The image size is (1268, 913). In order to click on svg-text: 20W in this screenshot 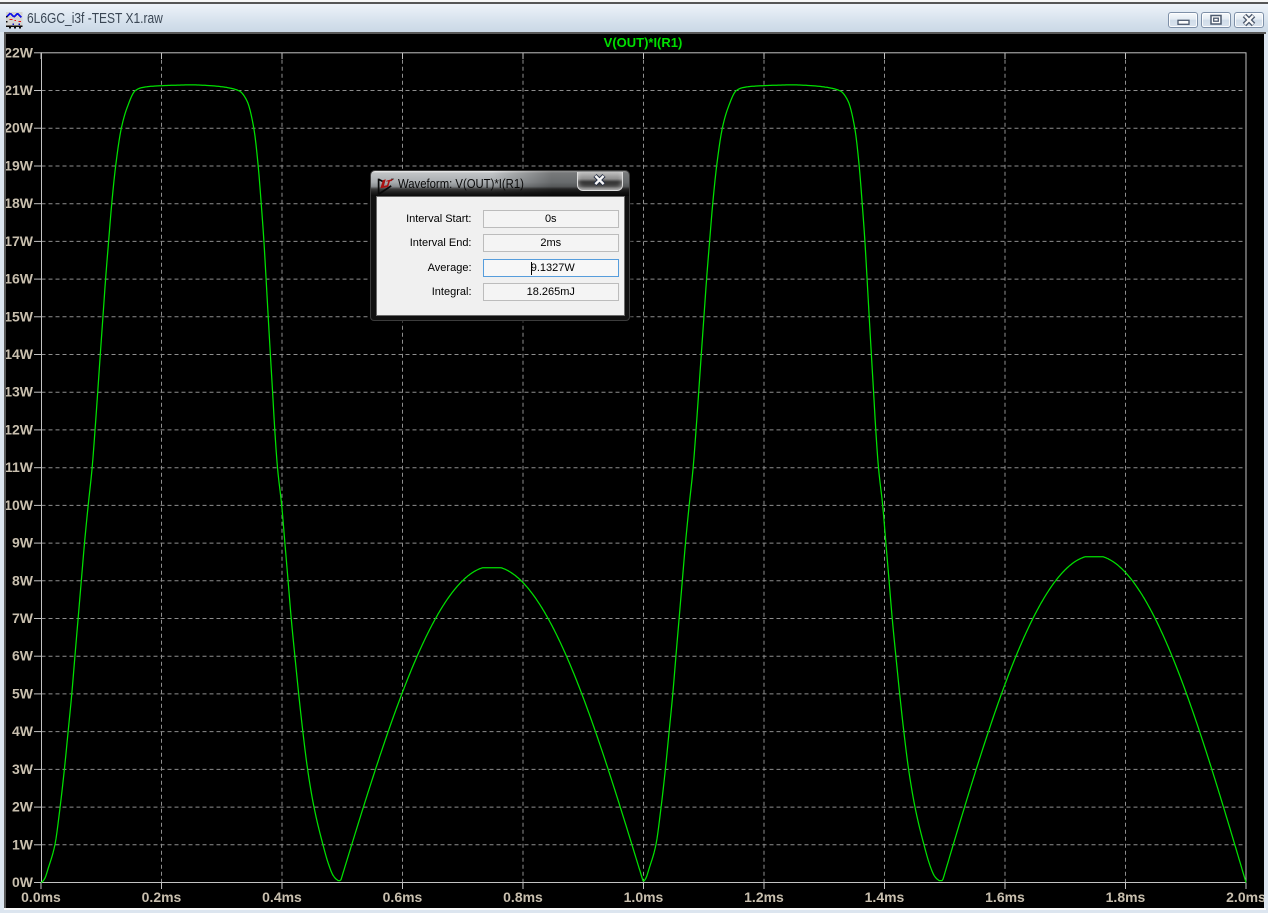, I will do `click(20, 127)`.